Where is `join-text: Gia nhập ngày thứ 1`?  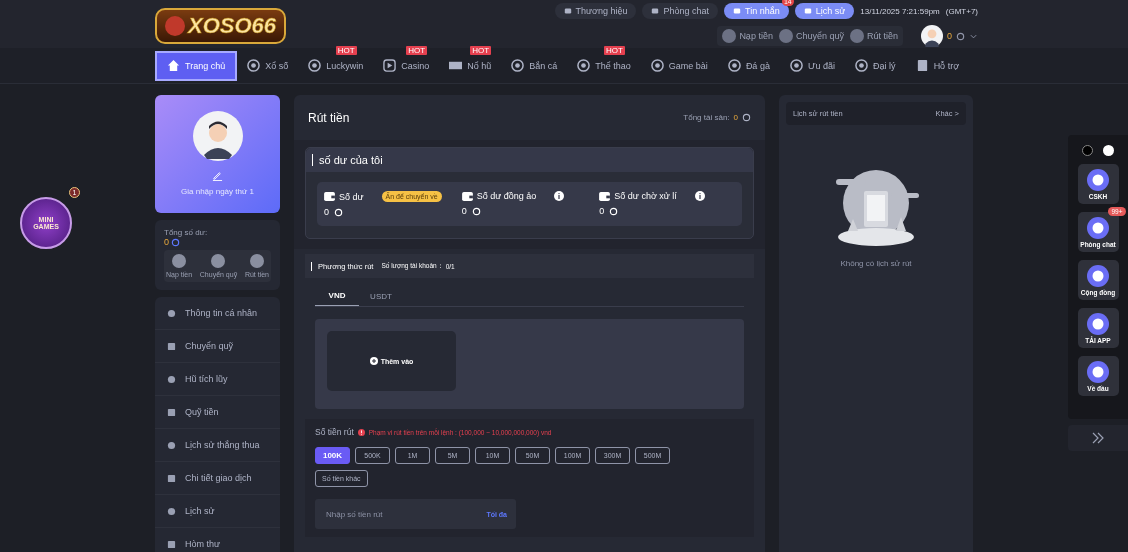 join-text: Gia nhập ngày thứ 1 is located at coordinates (217, 191).